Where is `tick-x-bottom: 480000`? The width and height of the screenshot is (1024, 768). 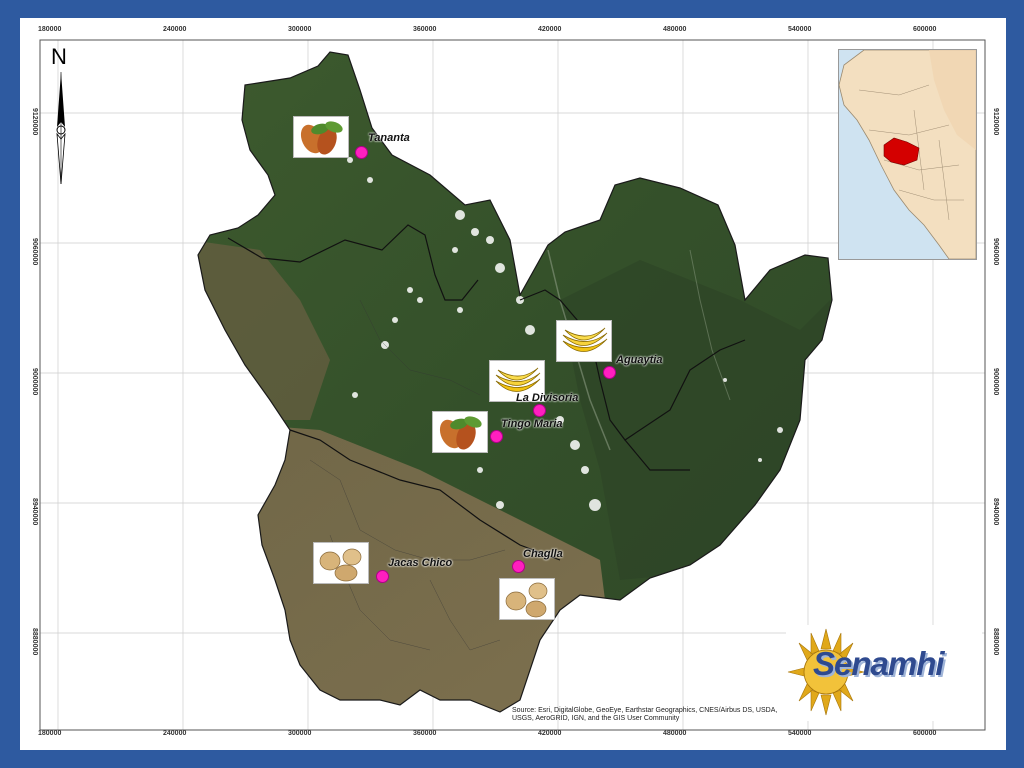 tick-x-bottom: 480000 is located at coordinates (675, 733).